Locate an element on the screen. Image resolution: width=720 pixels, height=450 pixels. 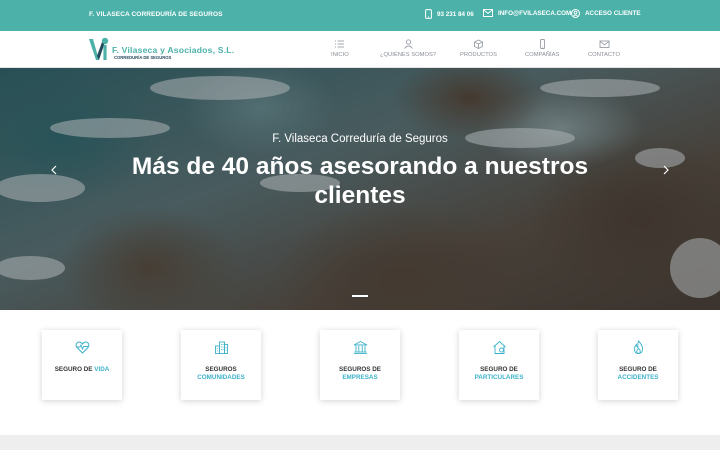
service-card-line2: ACCIDENTES is located at coordinates (638, 377).